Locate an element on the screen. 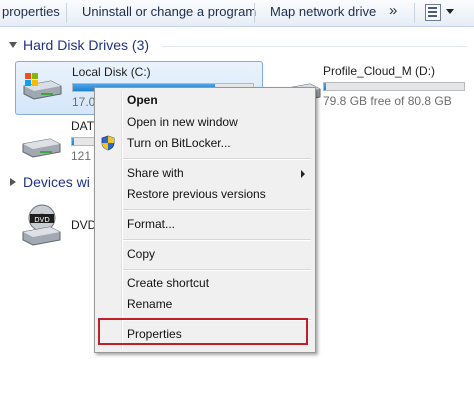 The height and width of the screenshot is (414, 474). properties-toolbar-button: properties is located at coordinates (31, 11).